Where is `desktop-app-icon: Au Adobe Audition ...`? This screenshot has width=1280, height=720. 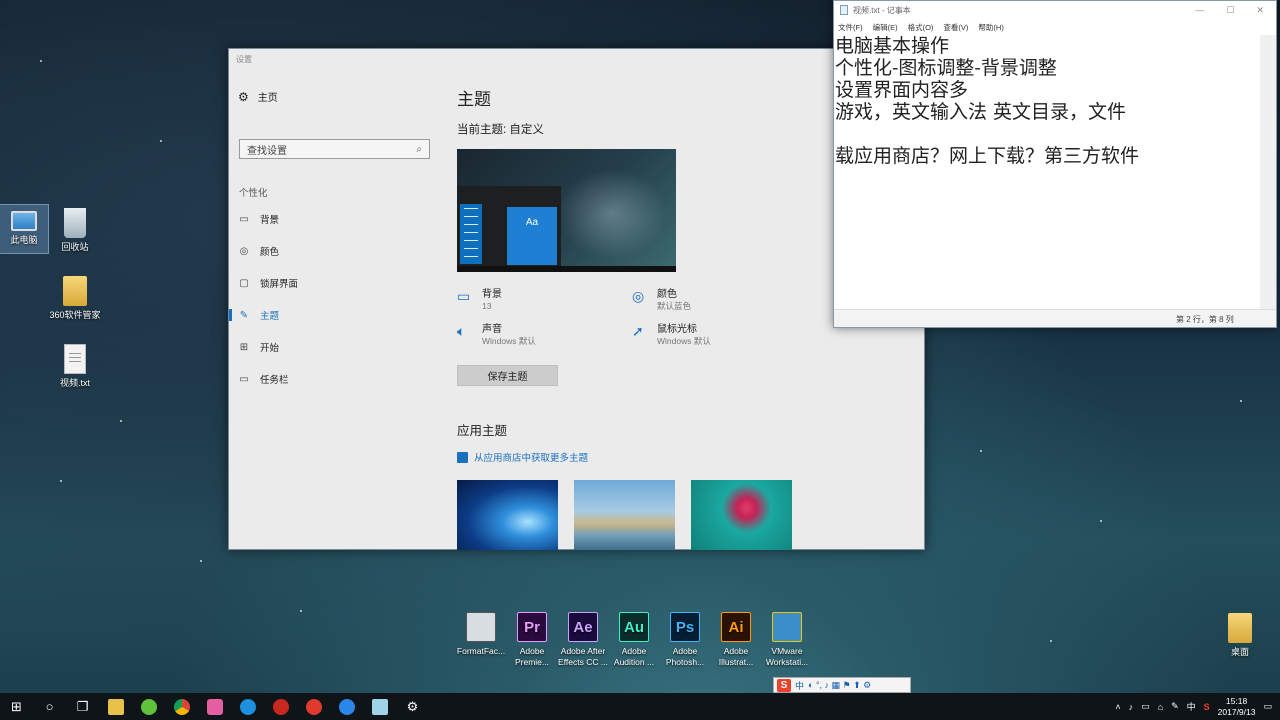 desktop-app-icon: Au Adobe Audition ... is located at coordinates (634, 640).